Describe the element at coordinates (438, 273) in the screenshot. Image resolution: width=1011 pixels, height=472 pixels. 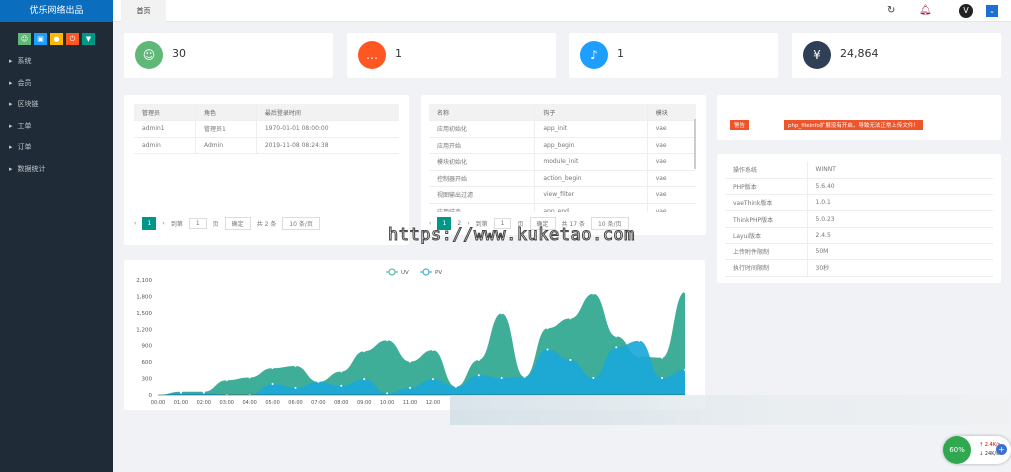
I see `legend-label: PV` at that location.